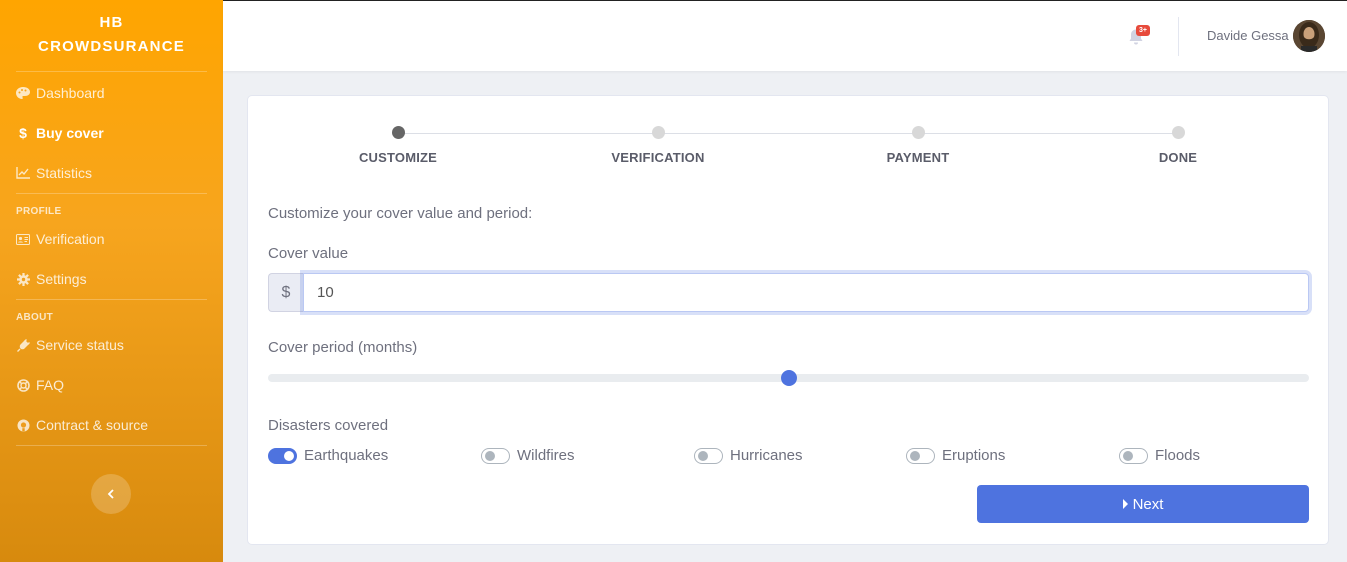  Describe the element at coordinates (495, 455) in the screenshot. I see `switch-wildfires` at that location.